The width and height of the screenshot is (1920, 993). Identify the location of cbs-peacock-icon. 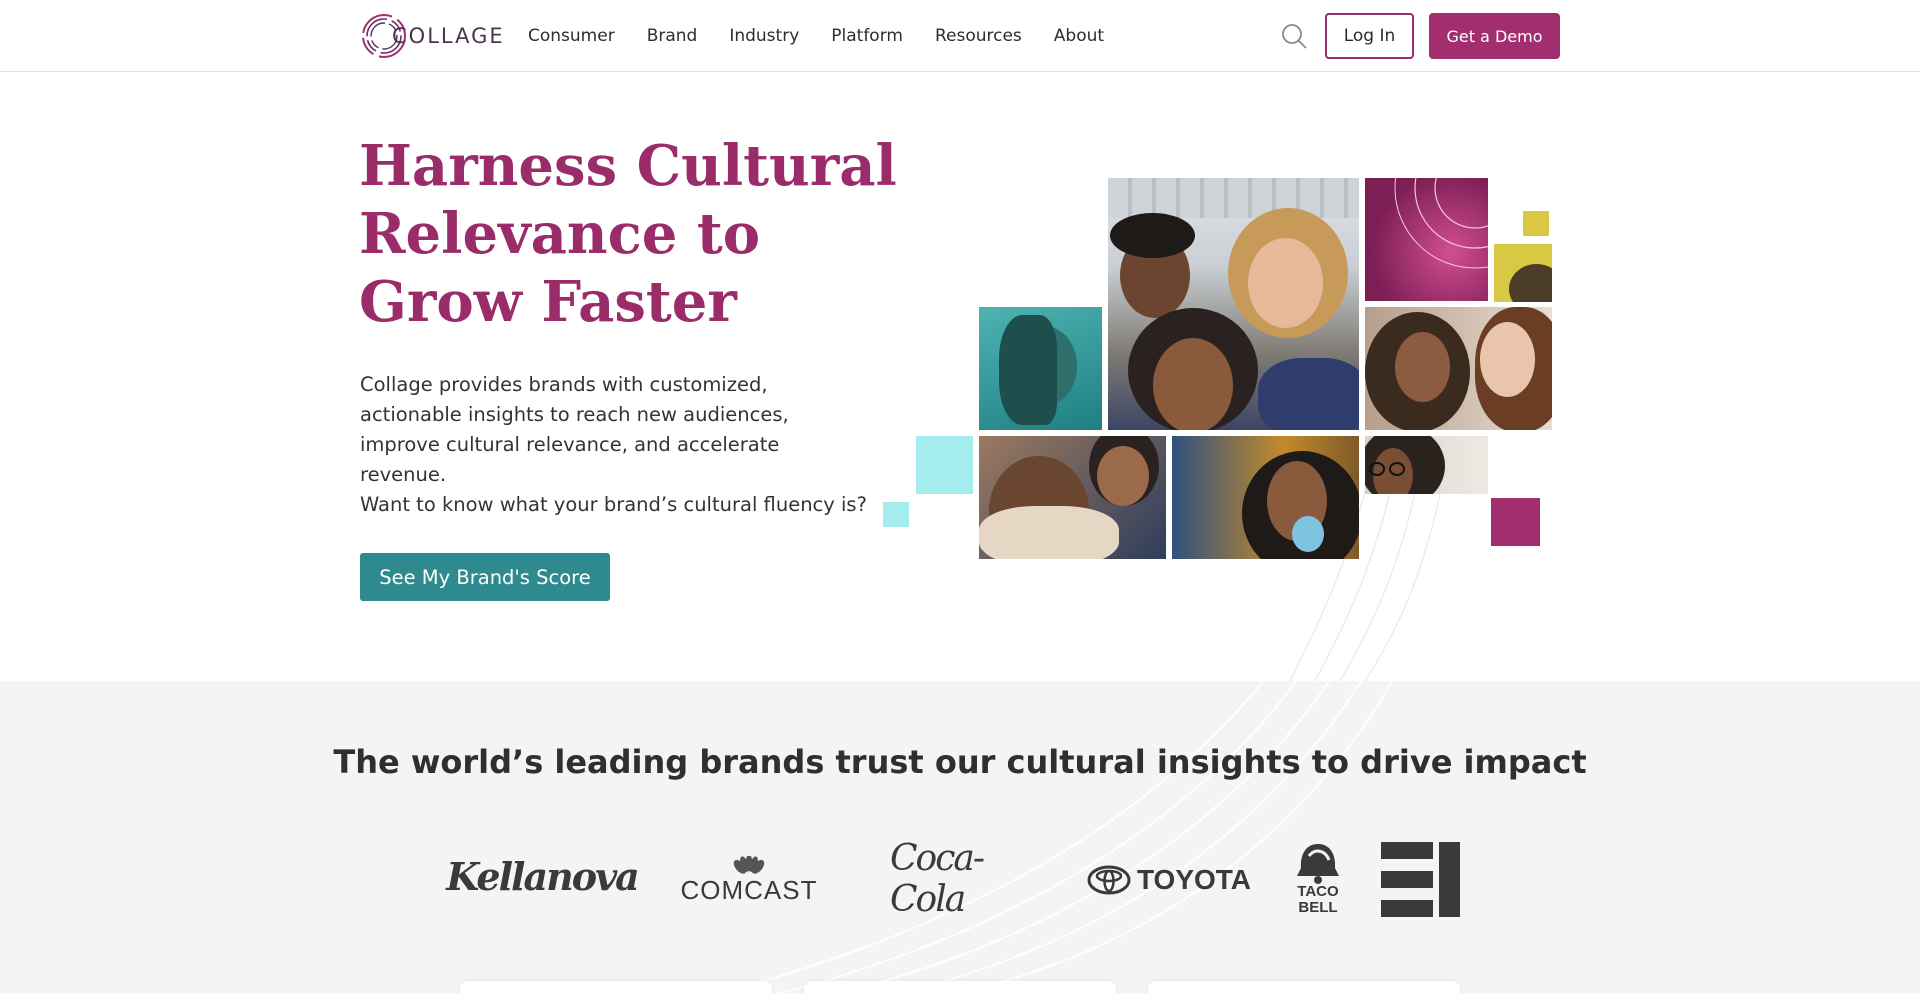
(749, 865).